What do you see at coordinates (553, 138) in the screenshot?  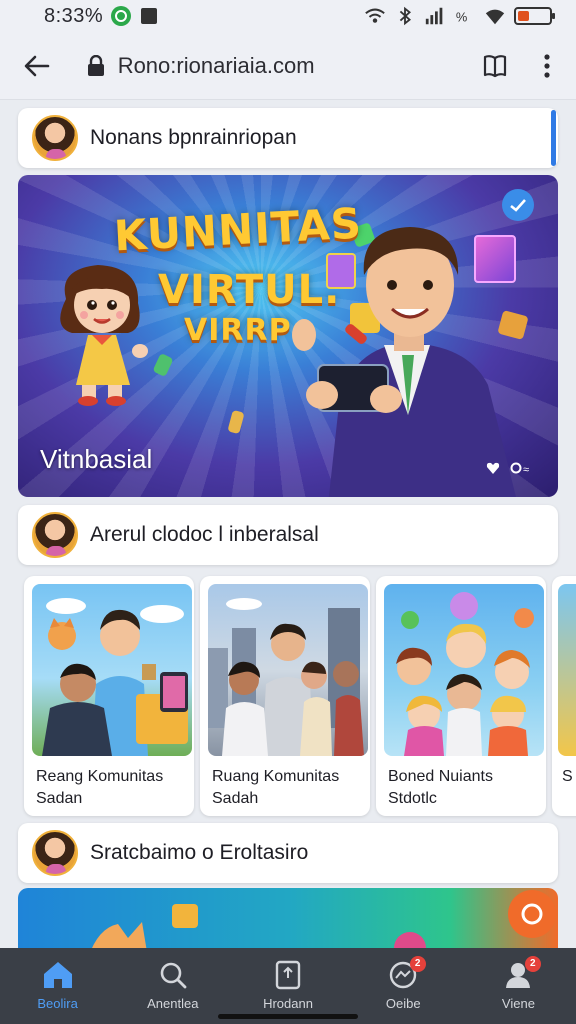 I see `scroll-indicator` at bounding box center [553, 138].